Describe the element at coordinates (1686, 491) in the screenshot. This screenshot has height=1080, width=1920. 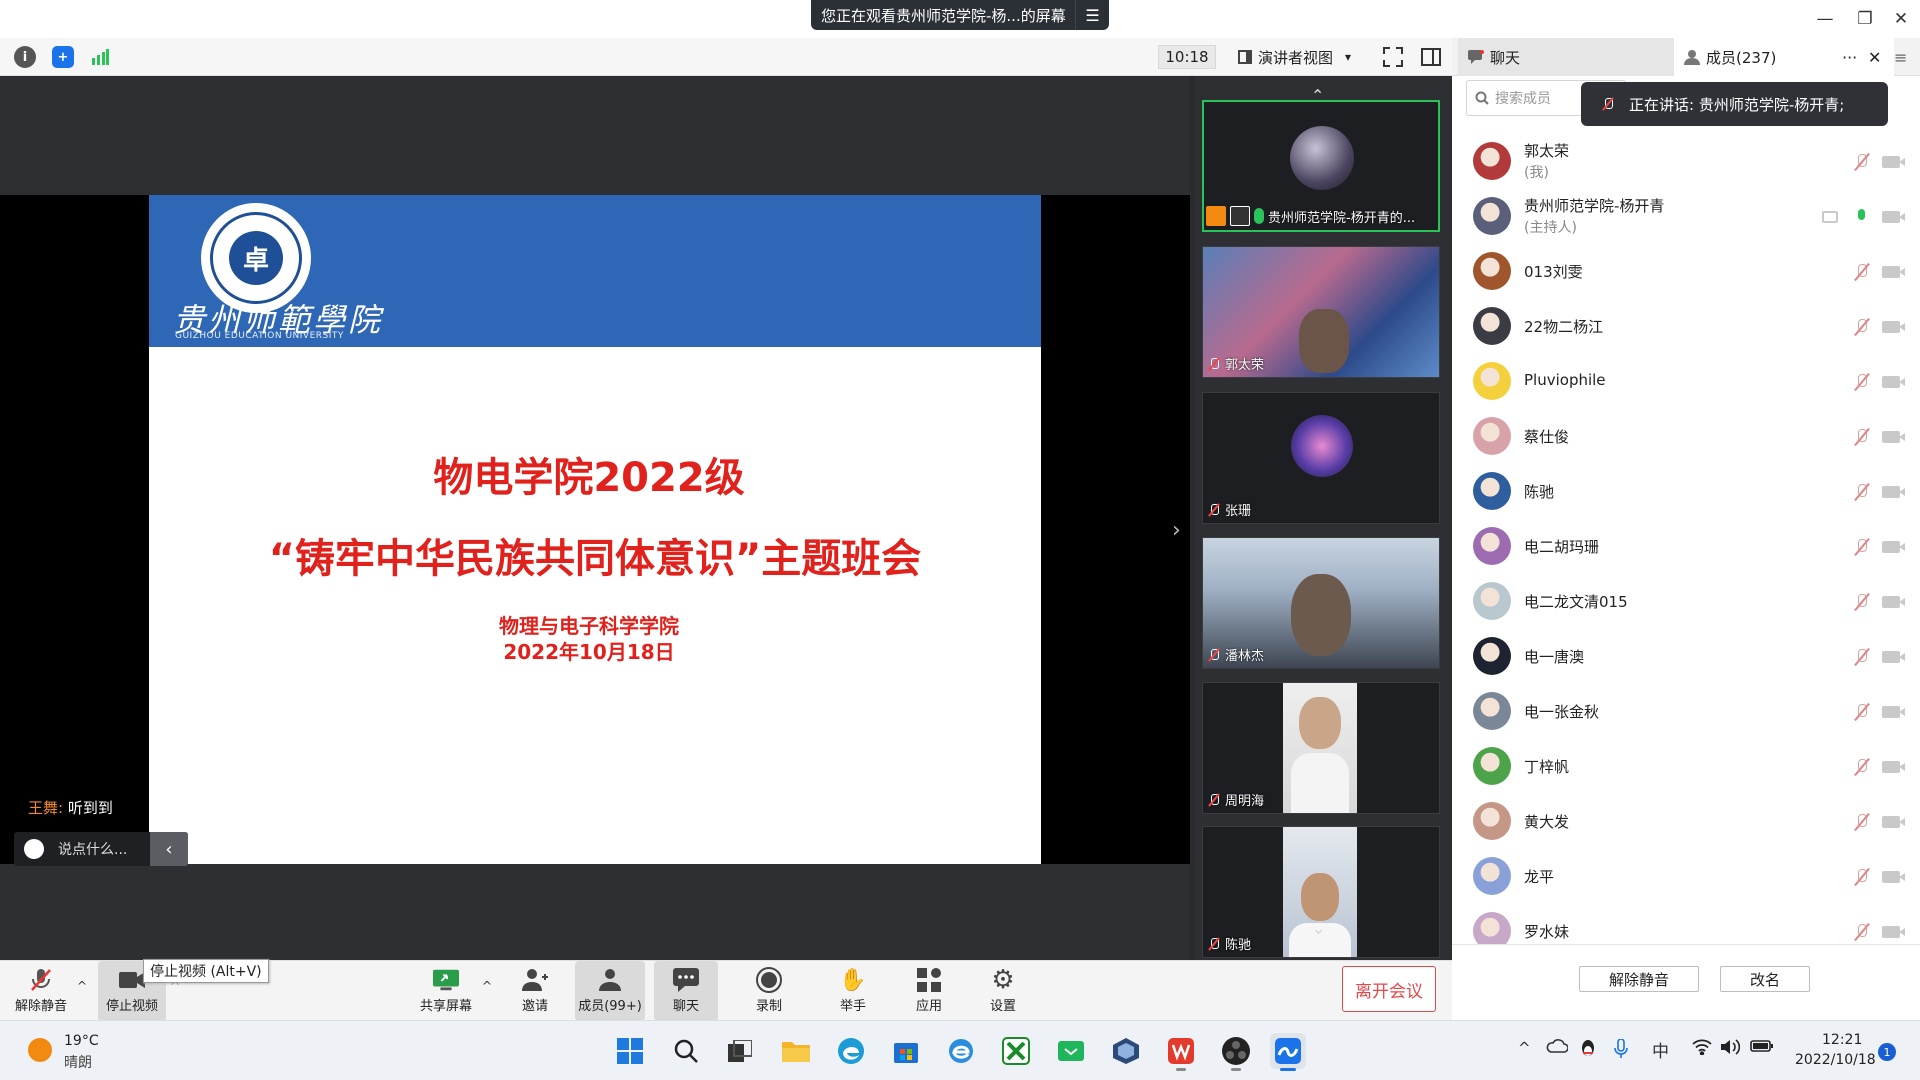
I see `member-row: 陈驰` at that location.